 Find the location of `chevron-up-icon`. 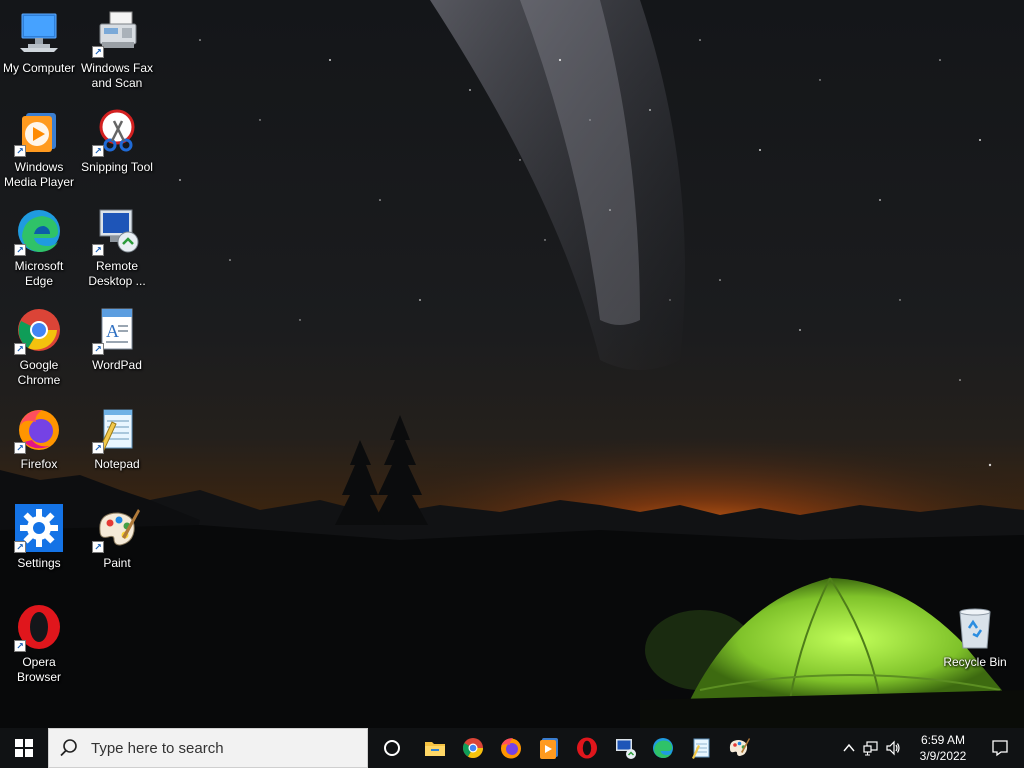

chevron-up-icon is located at coordinates (849, 747).